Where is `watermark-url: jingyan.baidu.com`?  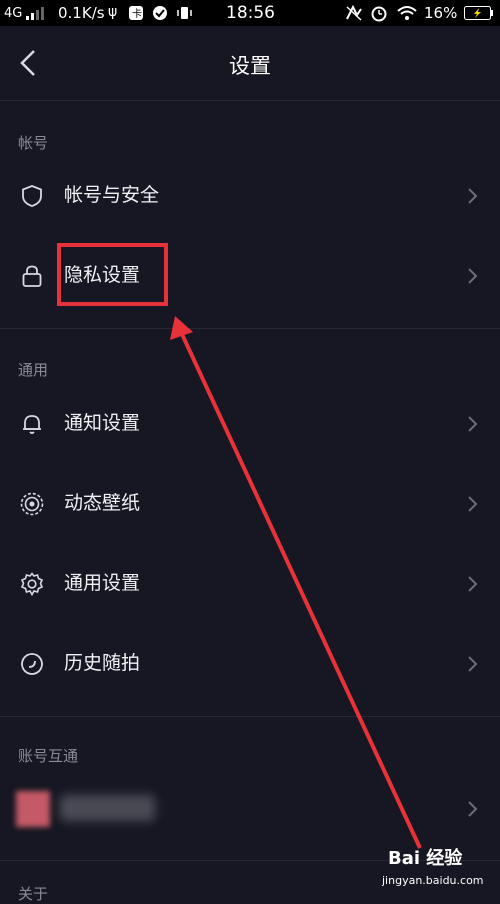
watermark-url: jingyan.baidu.com is located at coordinates (433, 880).